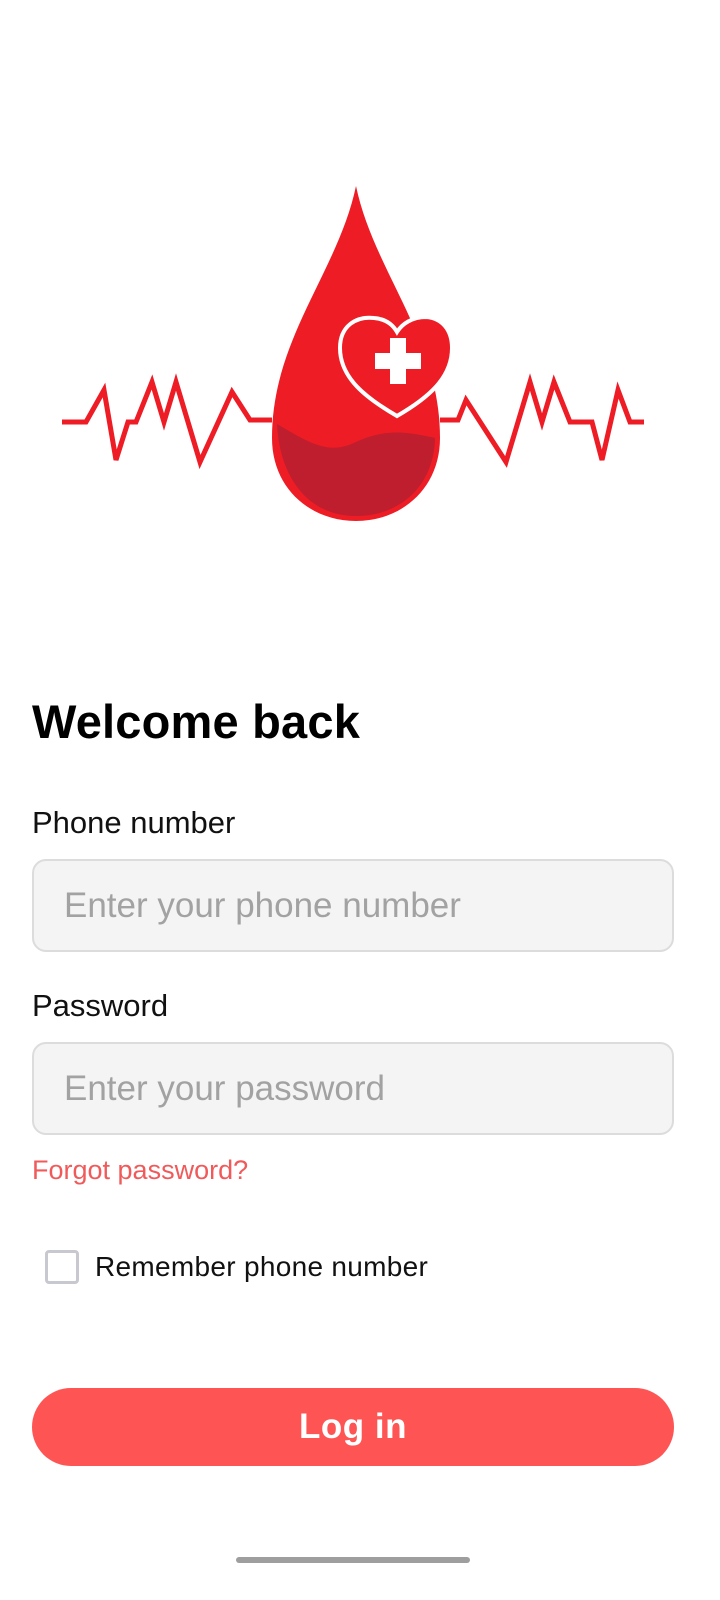 The height and width of the screenshot is (1600, 720). I want to click on forgot-password-link: Forgot password?, so click(140, 1170).